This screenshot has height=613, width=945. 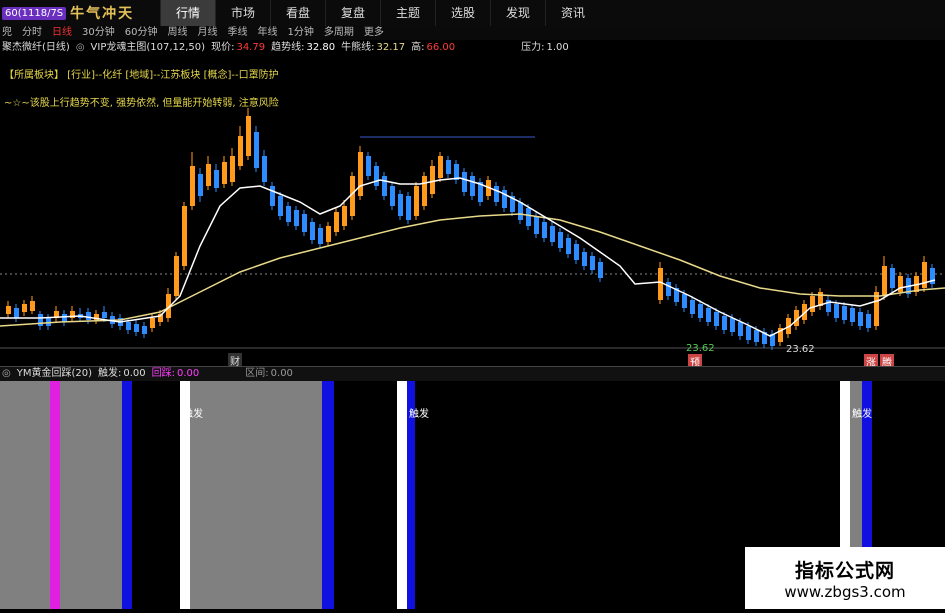 I want to click on sector-annotation: 【所属板块】 [行业]--化纤 [地域]--江苏板块 [概念]--口罩防护, so click(x=141, y=75).